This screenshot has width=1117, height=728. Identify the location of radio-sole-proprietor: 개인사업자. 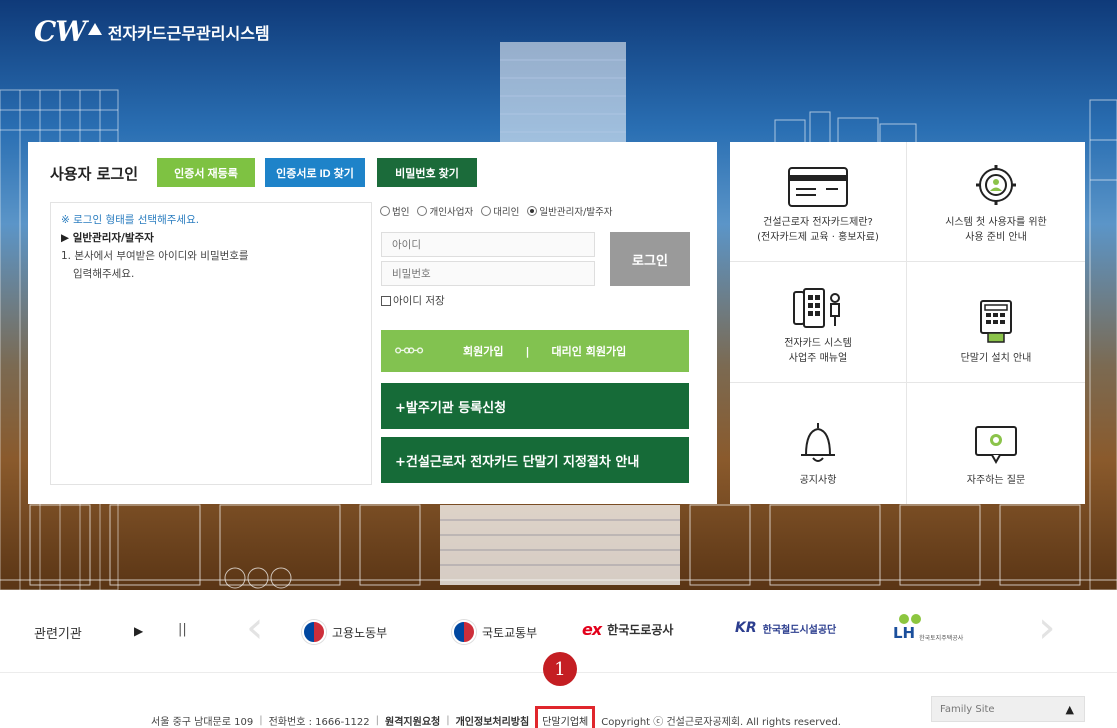
(445, 211).